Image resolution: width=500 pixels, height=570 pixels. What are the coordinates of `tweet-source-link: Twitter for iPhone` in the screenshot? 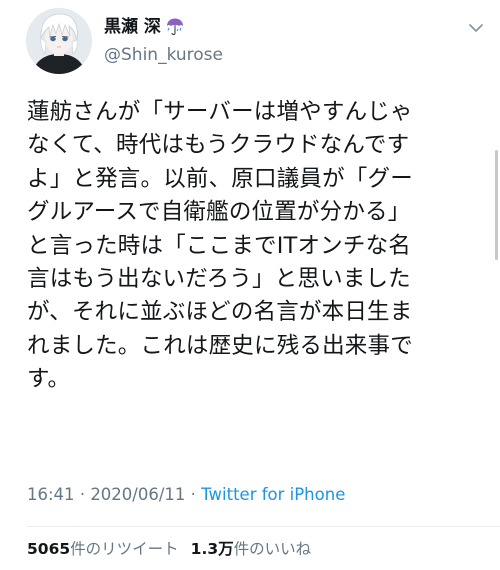 It's located at (273, 494).